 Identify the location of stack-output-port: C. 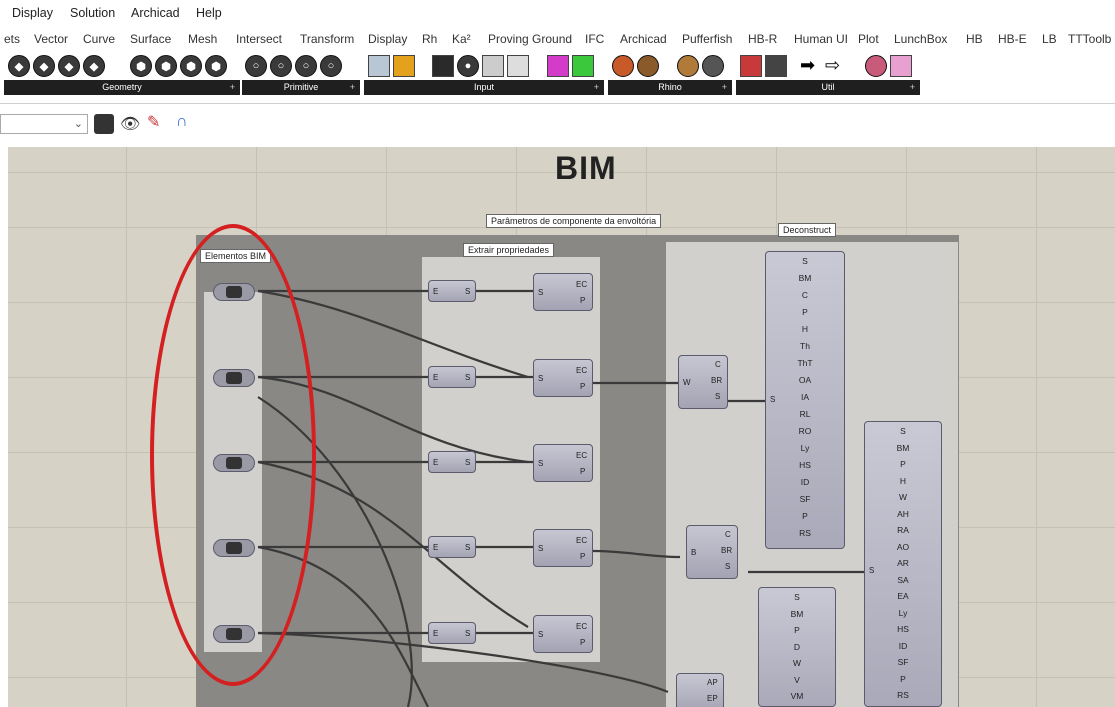
(805, 295).